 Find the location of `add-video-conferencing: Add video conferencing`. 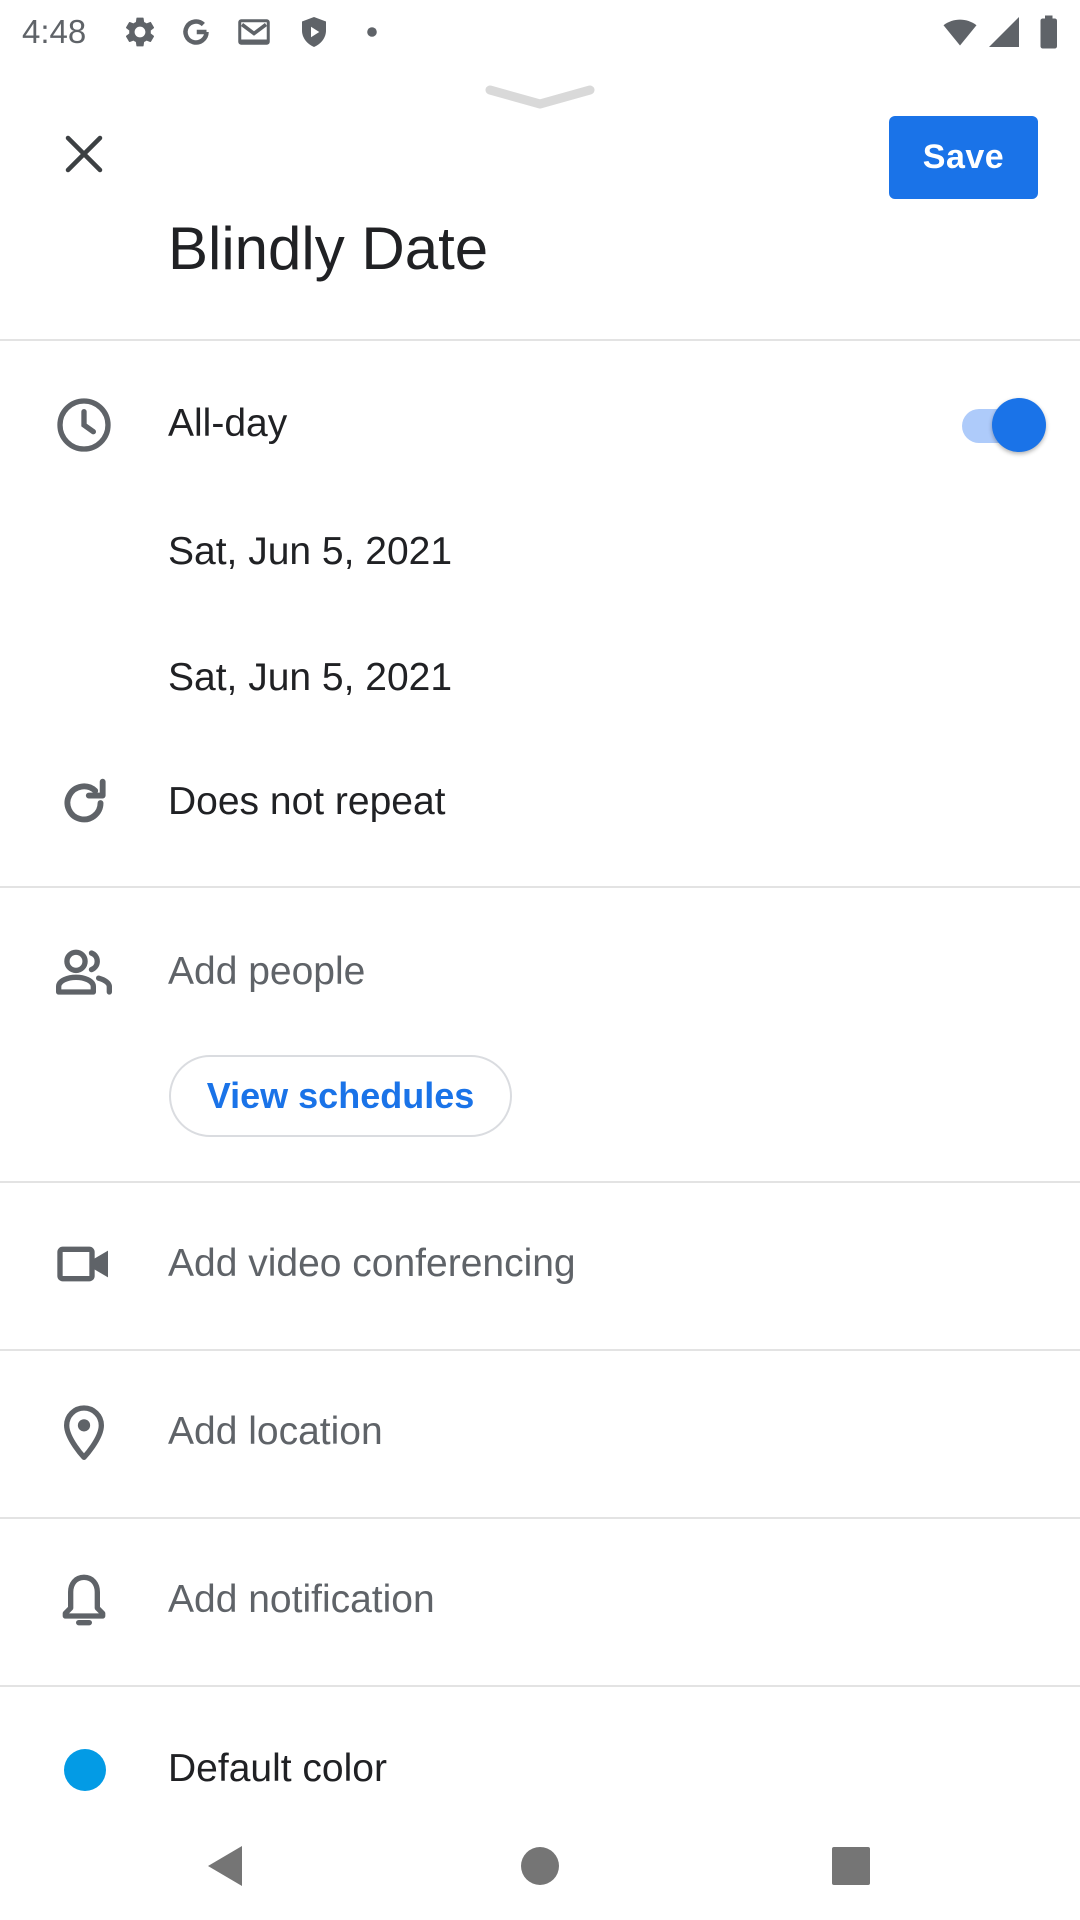

add-video-conferencing: Add video conferencing is located at coordinates (372, 1264).